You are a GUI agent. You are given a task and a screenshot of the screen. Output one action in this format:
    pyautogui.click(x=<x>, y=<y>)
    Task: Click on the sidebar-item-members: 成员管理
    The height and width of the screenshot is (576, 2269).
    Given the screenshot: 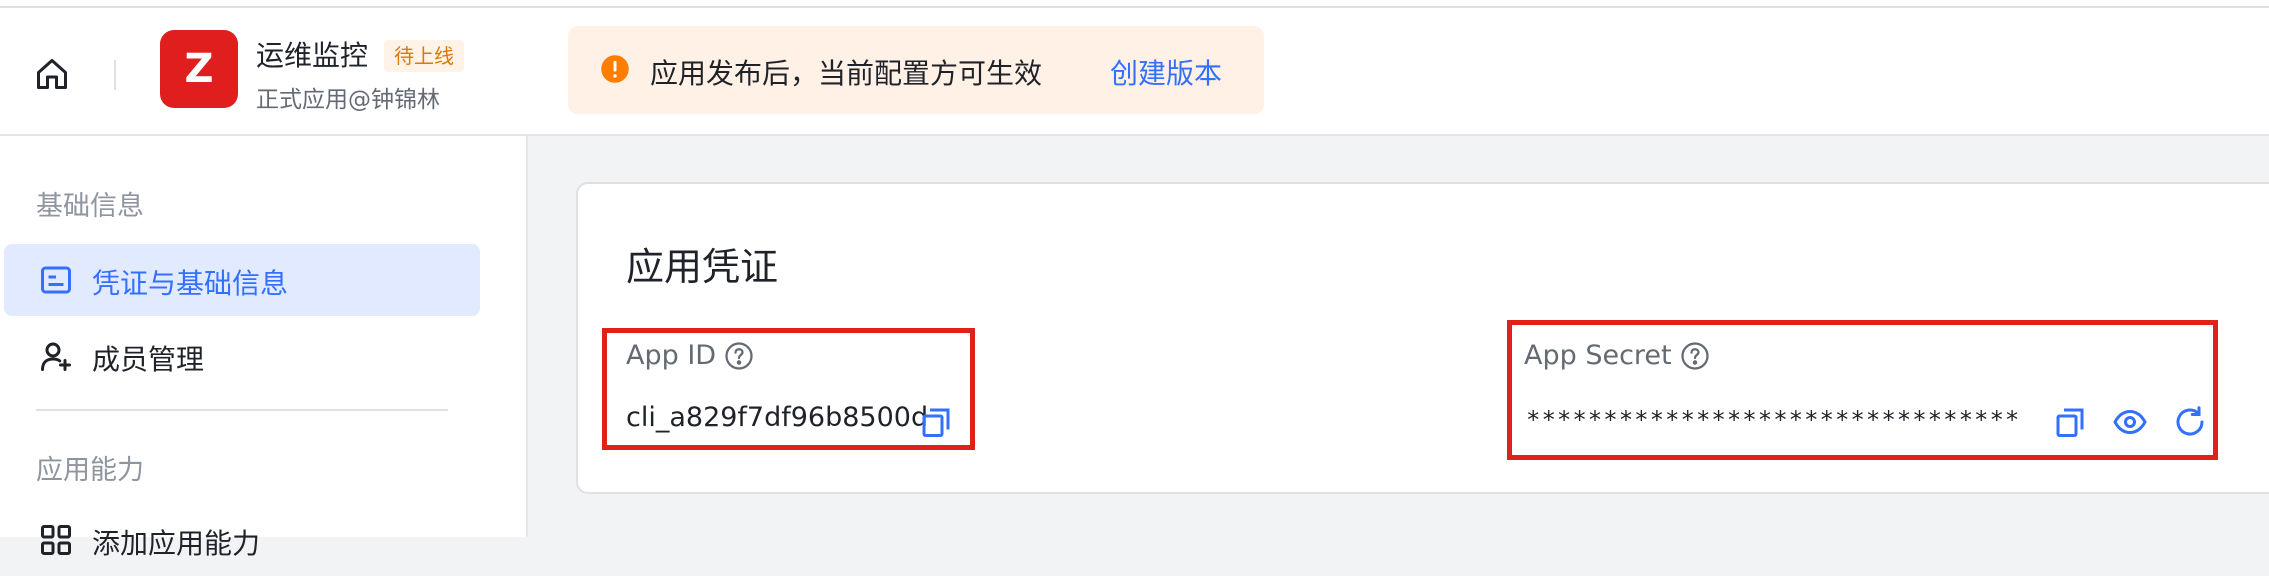 What is the action you would take?
    pyautogui.click(x=242, y=356)
    